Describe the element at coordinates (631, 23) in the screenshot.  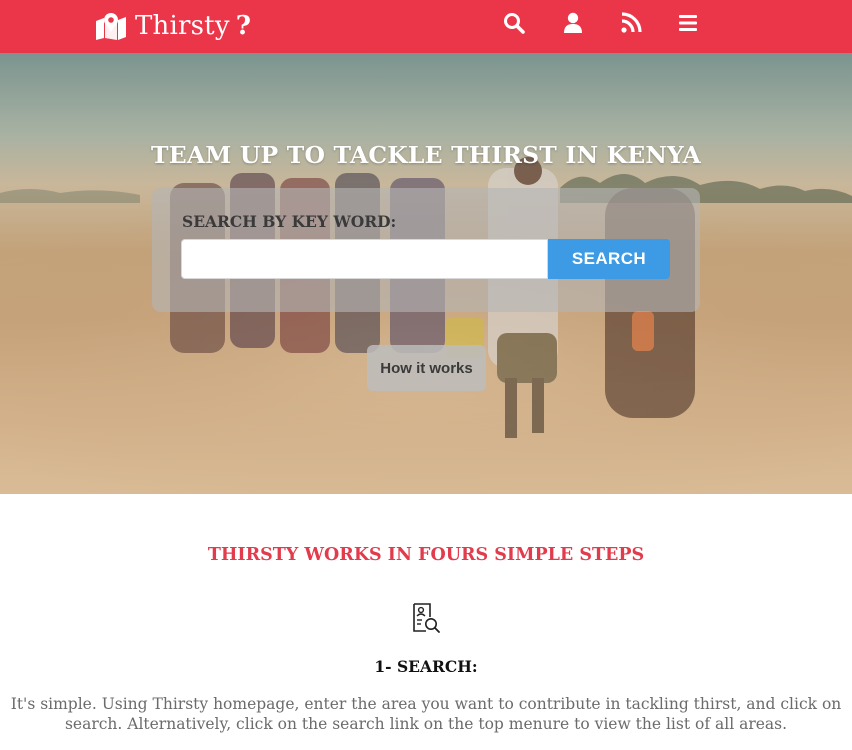
I see `rss-icon` at that location.